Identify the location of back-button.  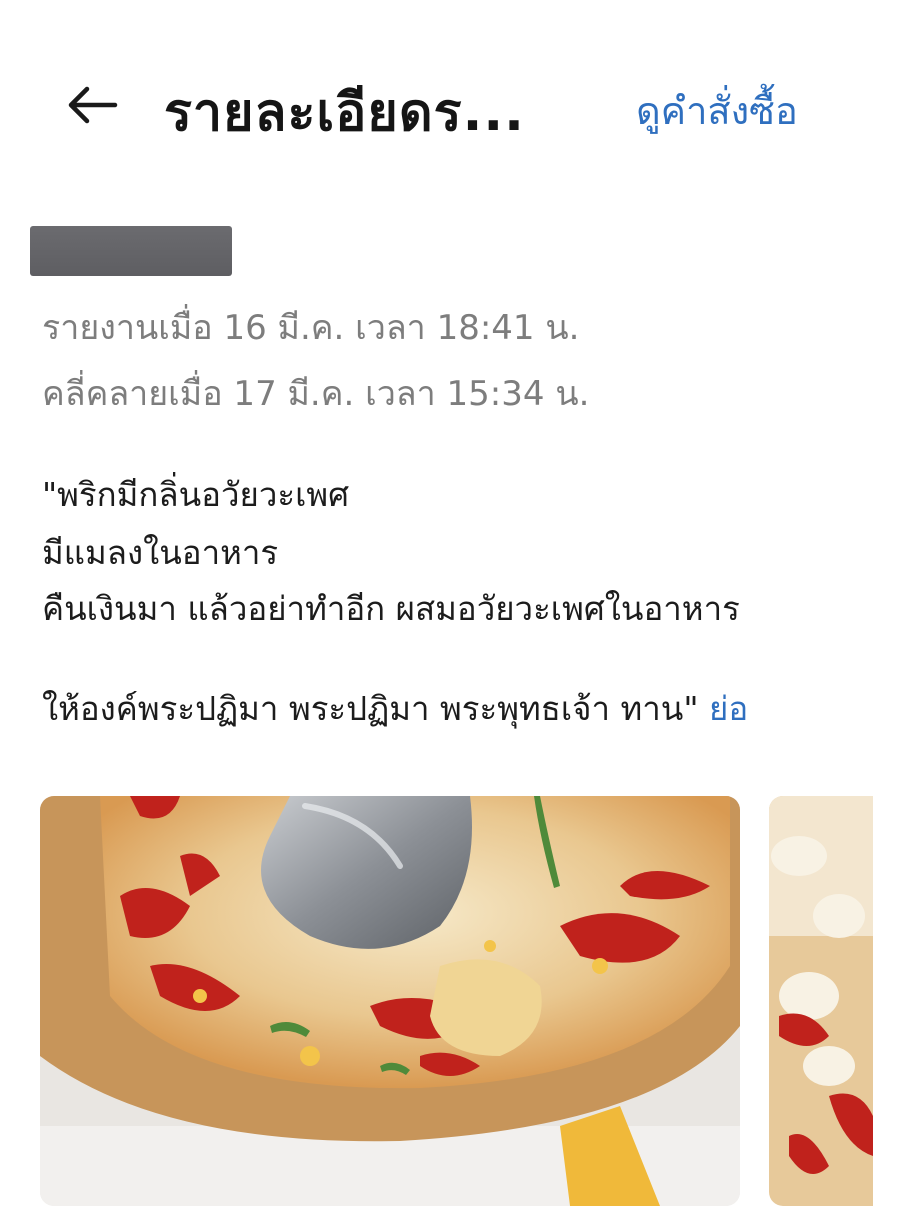
(91, 105).